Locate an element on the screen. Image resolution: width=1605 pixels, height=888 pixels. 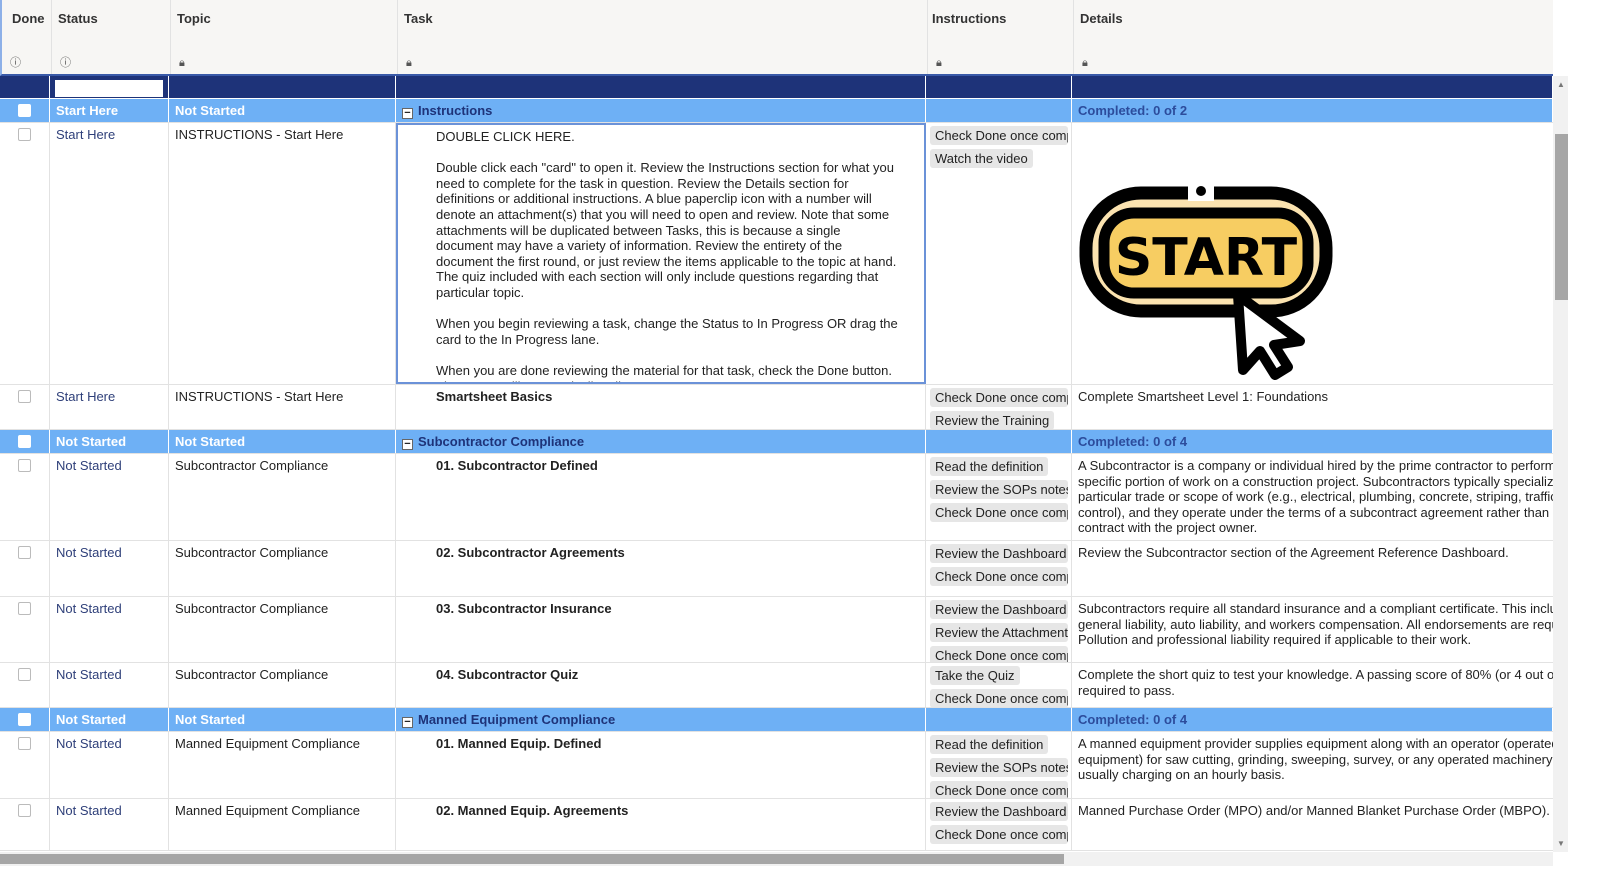
instruction-chip: Watch the video is located at coordinates (981, 158).